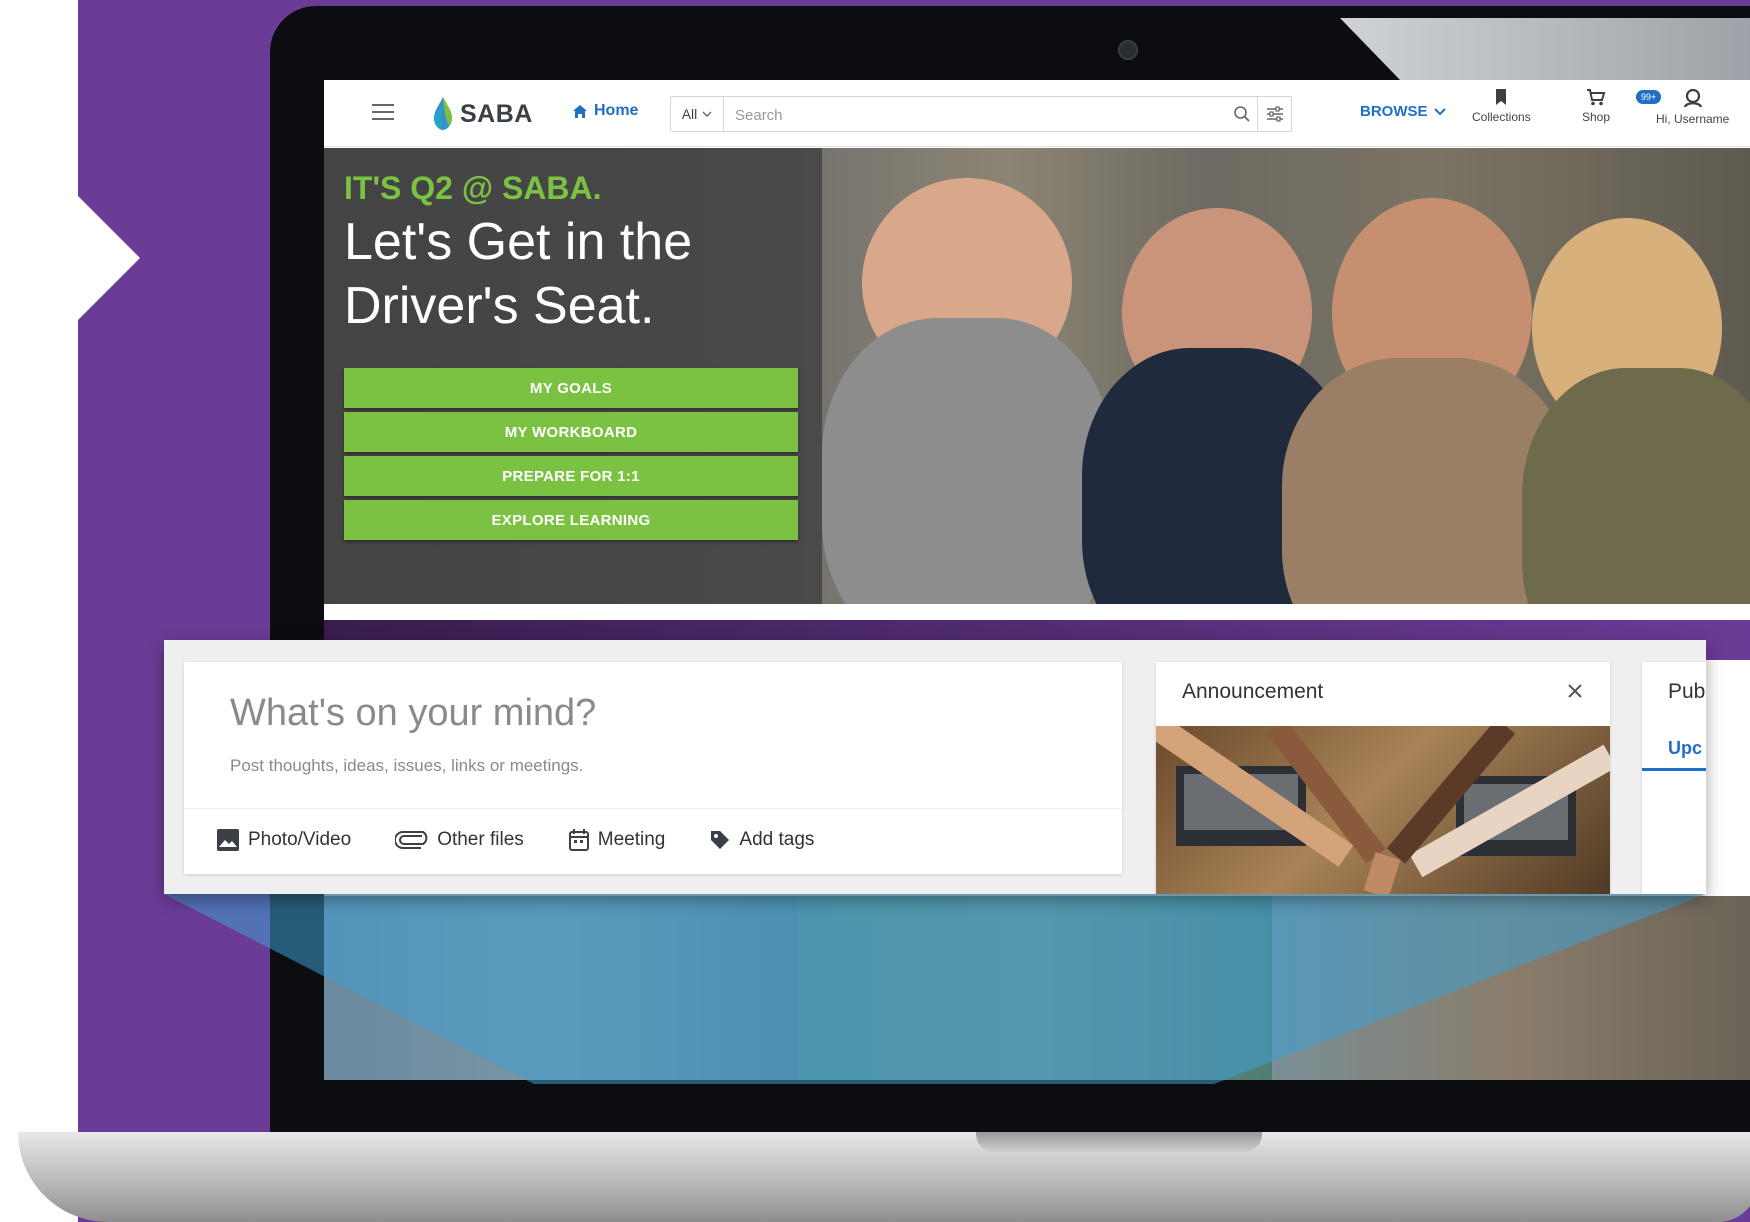 The height and width of the screenshot is (1222, 1750). I want to click on search-scope-select: All, so click(697, 114).